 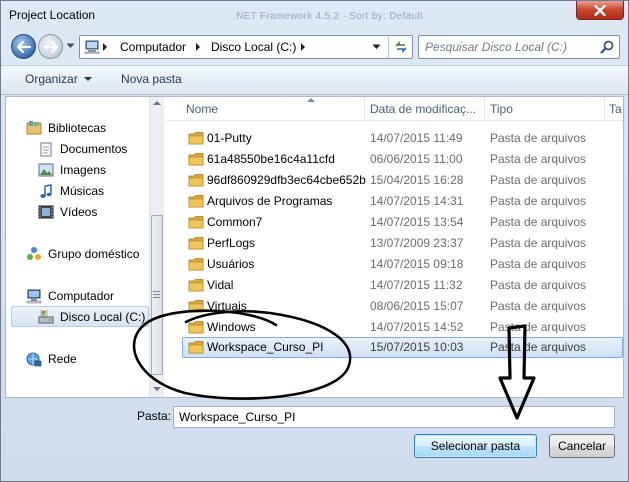 What do you see at coordinates (416, 285) in the screenshot?
I see `file-date: 14/07/2015 11:32` at bounding box center [416, 285].